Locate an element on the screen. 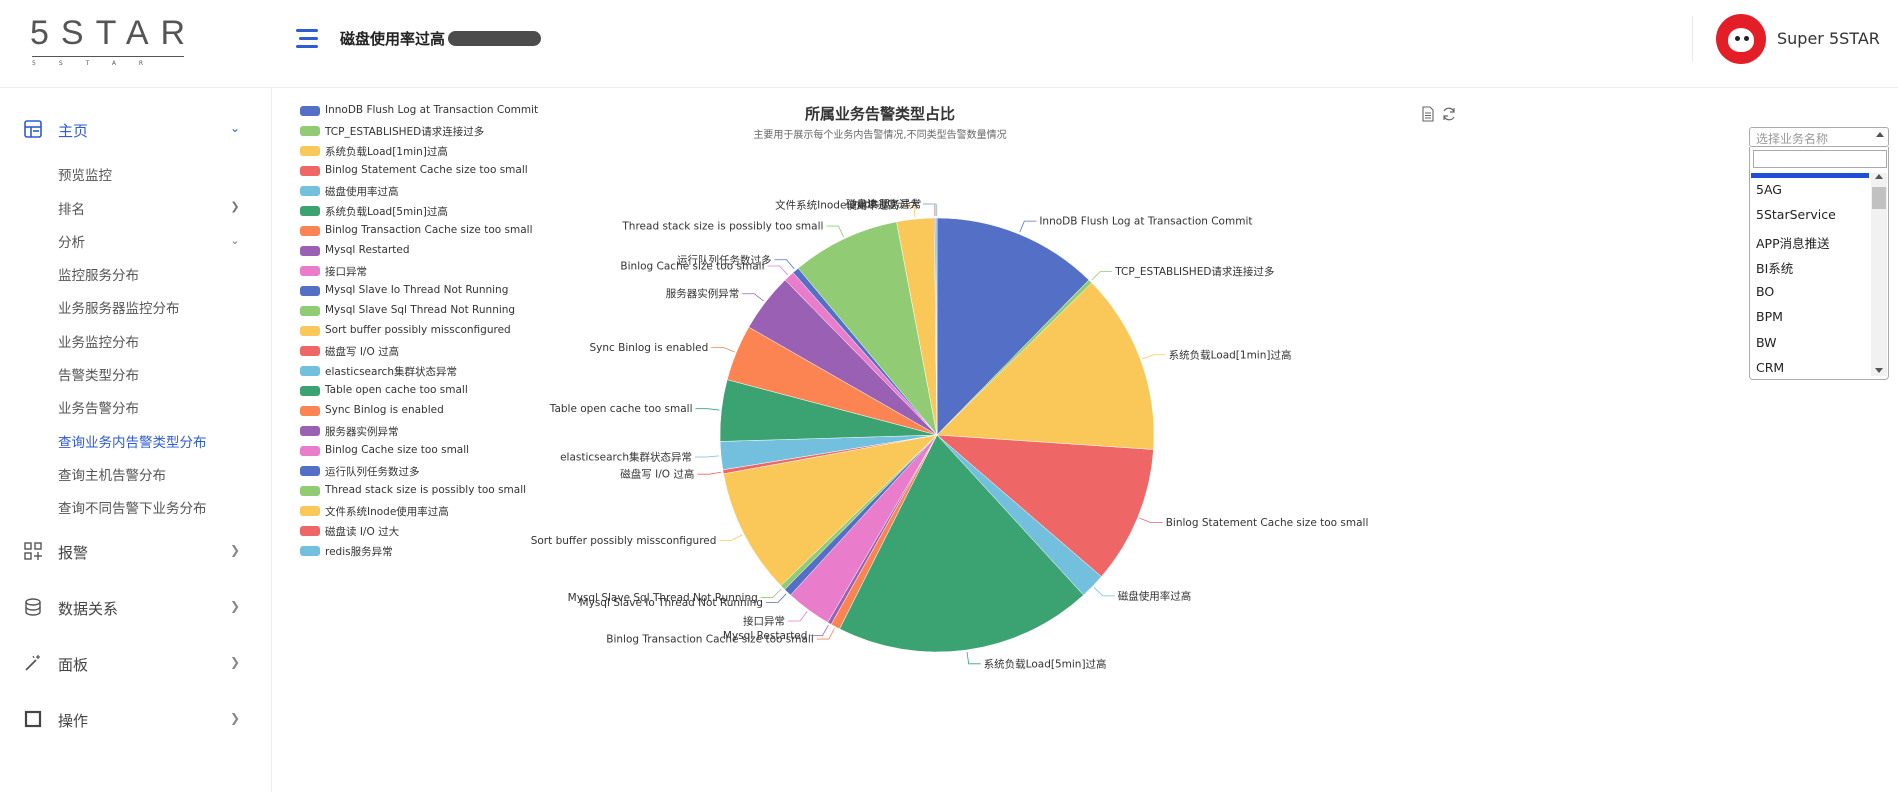  caret-up-icon is located at coordinates (1880, 134).